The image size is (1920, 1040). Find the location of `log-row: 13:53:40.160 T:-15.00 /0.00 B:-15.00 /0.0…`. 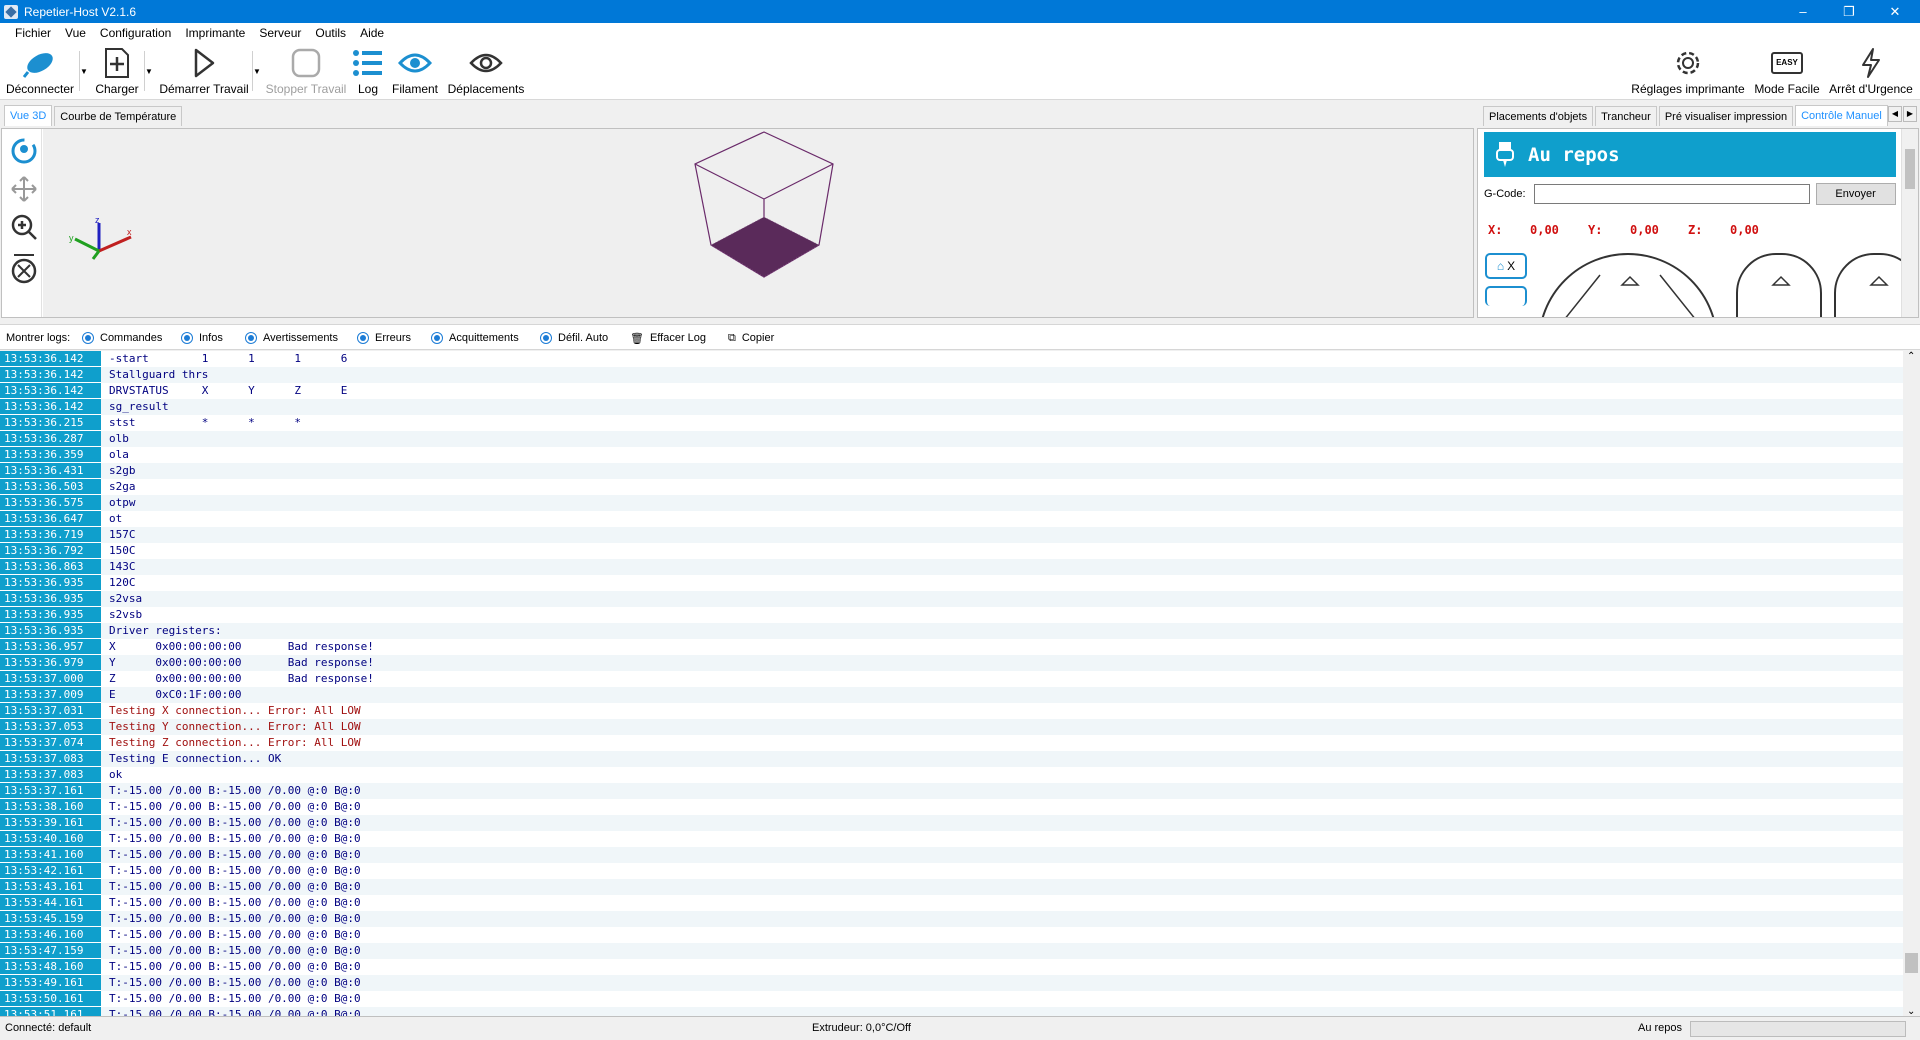

log-row: 13:53:40.160 T:-15.00 /0.00 B:-15.00 /0.0… is located at coordinates (951, 839).